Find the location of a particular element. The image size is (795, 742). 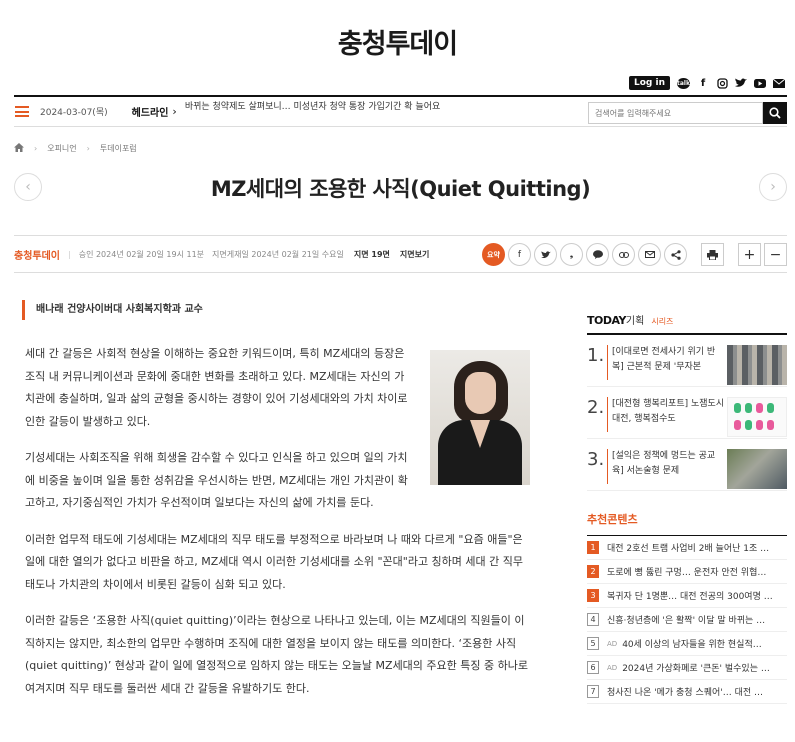

site-logo: 충청투데이 is located at coordinates (397, 41).